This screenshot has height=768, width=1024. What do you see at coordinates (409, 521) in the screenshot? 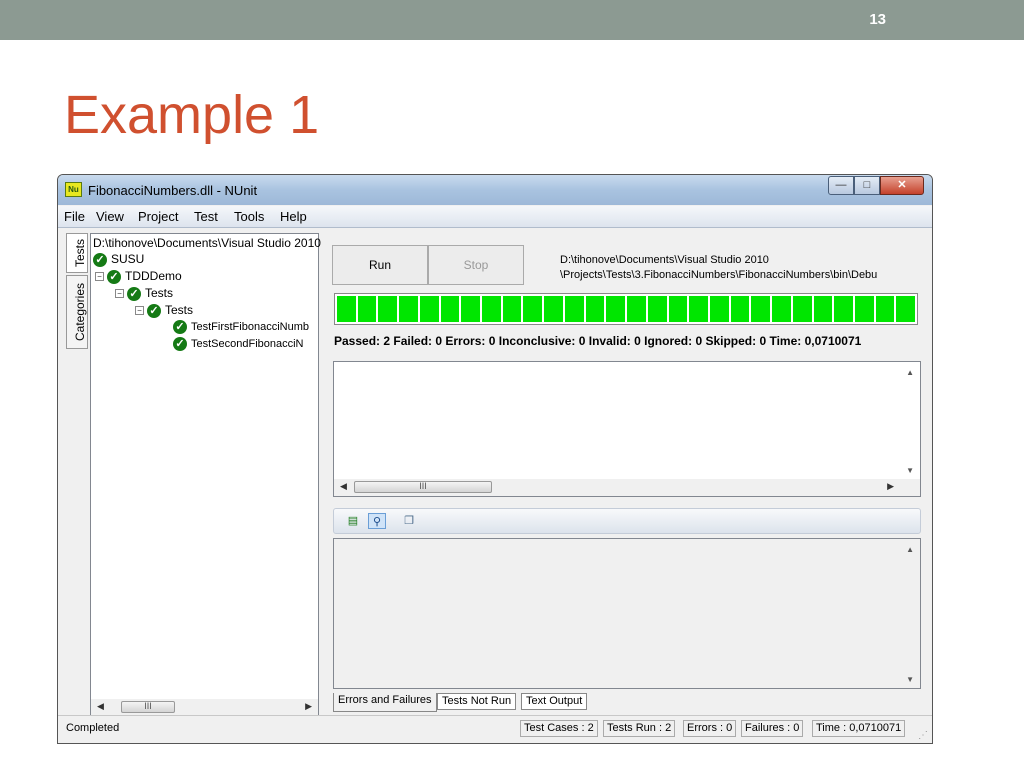
I see `clipboard-icon: ❐` at bounding box center [409, 521].